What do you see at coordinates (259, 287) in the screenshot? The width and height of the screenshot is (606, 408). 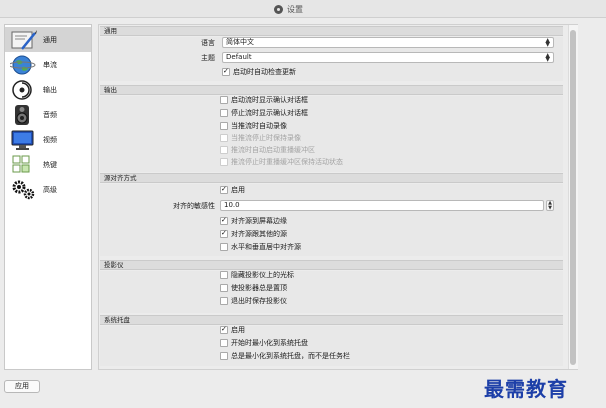 I see `checkbox-label: 使投影器总是置顶` at bounding box center [259, 287].